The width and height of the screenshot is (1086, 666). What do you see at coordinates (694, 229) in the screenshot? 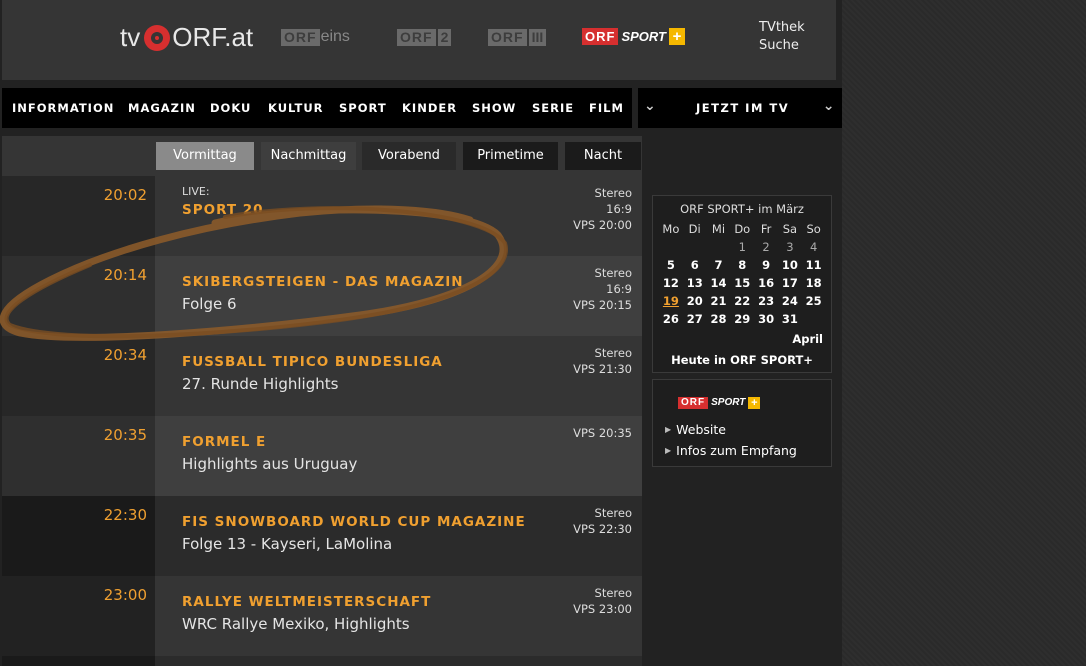
I see `weekday-label: Di` at bounding box center [694, 229].